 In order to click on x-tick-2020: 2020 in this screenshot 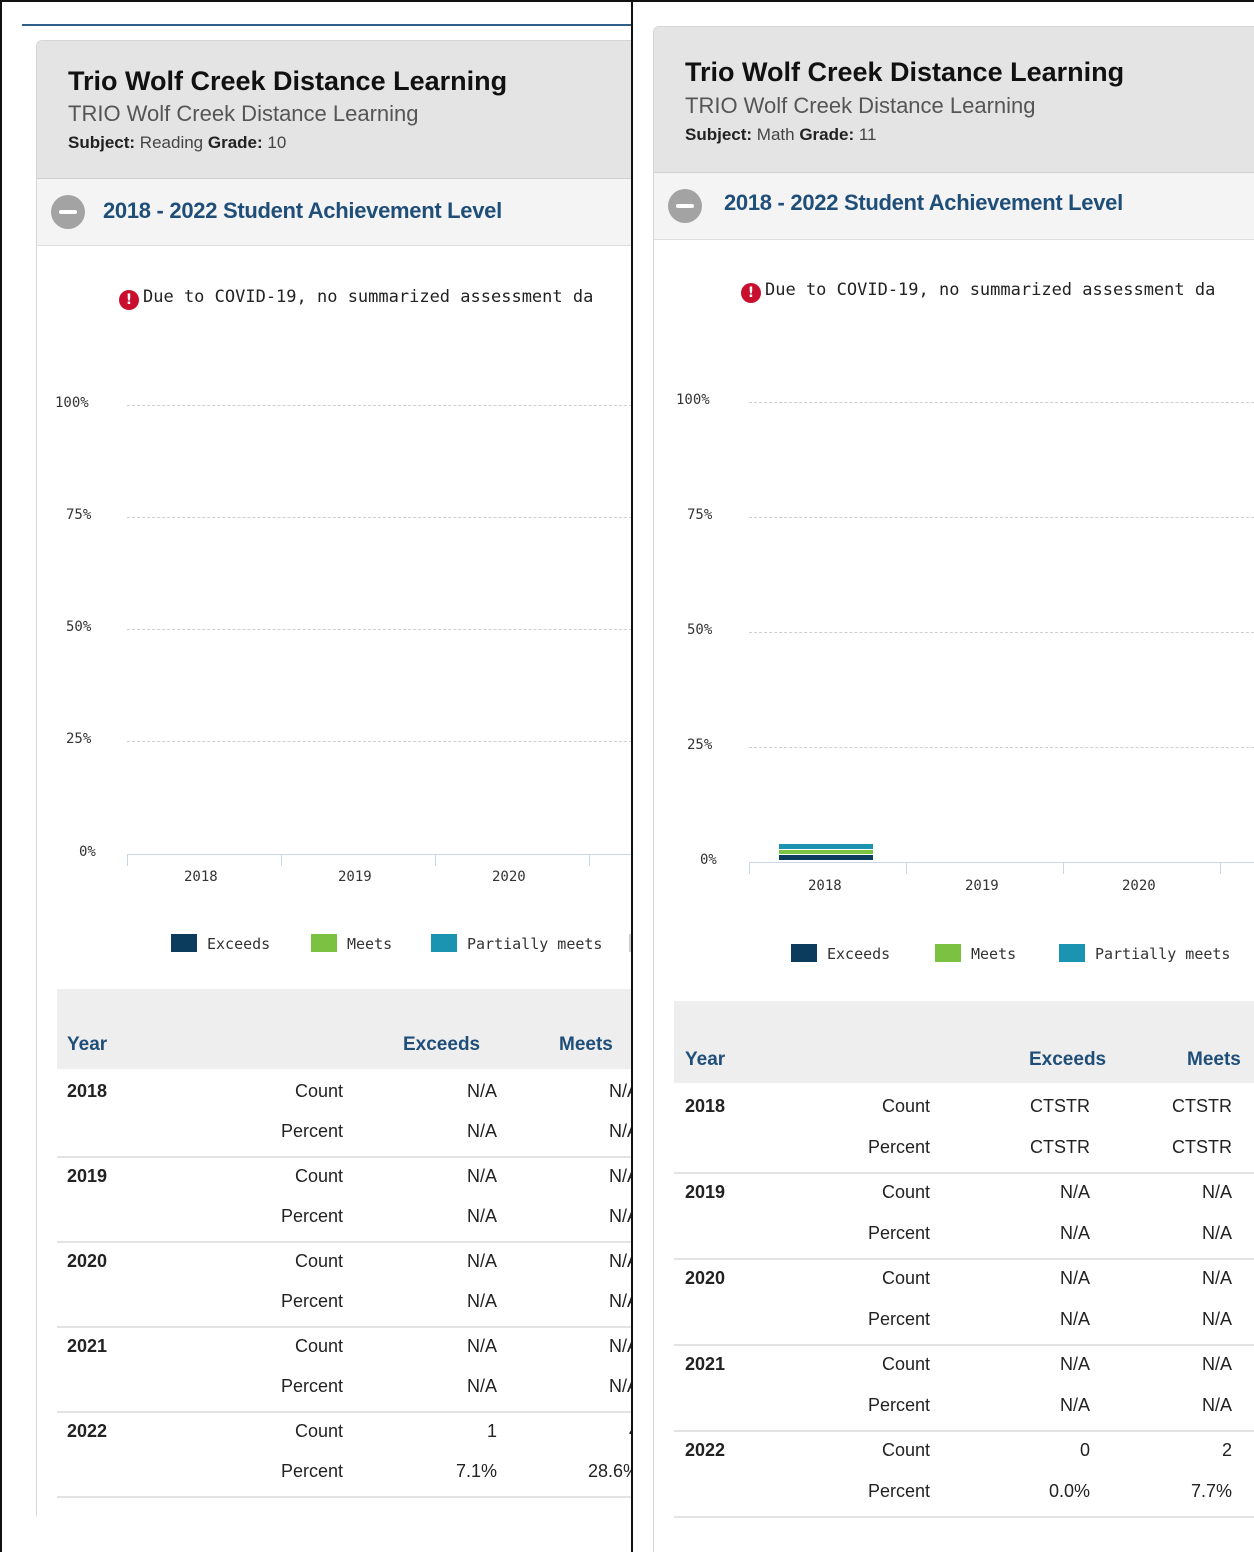, I will do `click(1139, 886)`.